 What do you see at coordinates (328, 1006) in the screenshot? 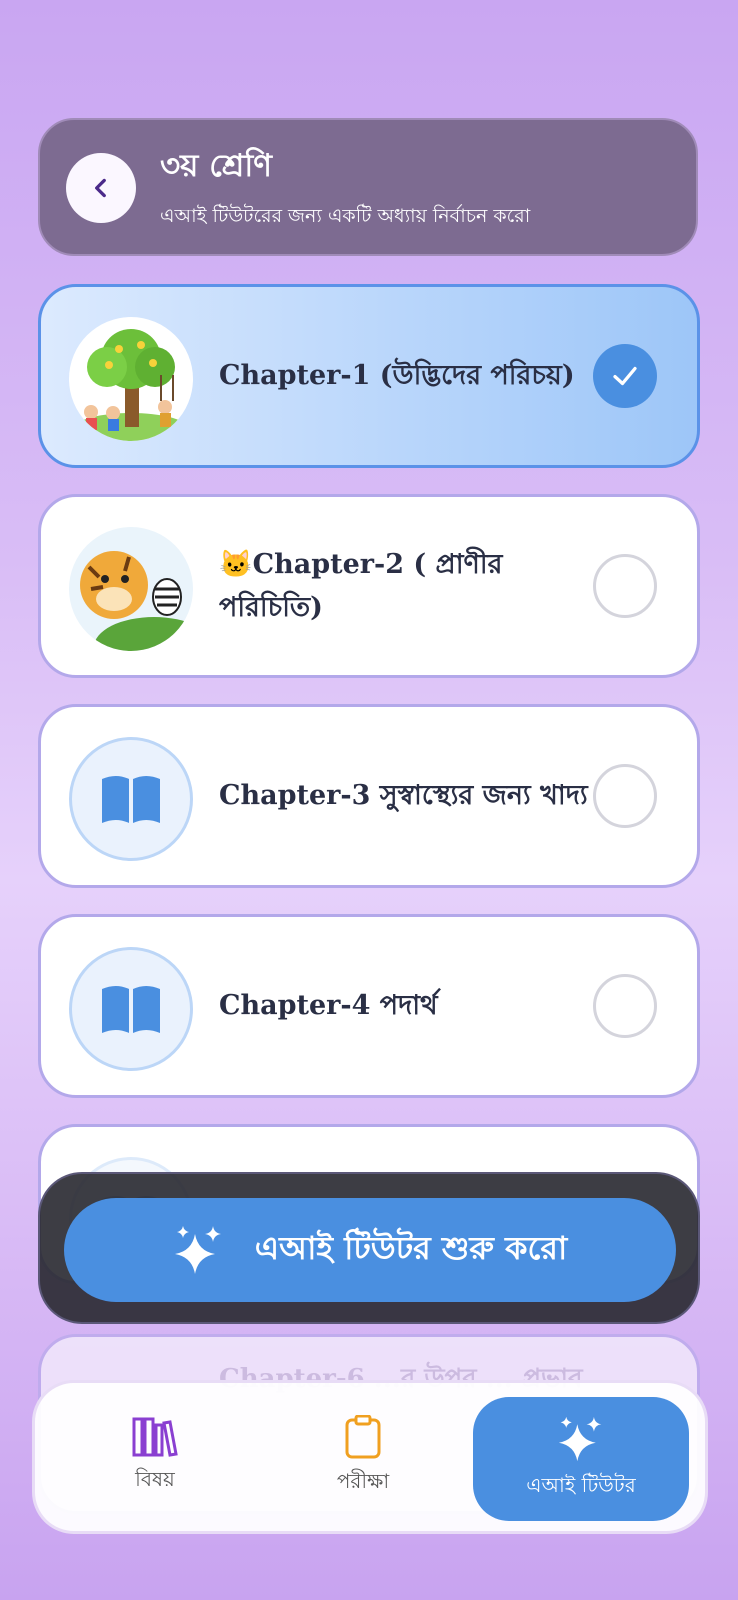
I see `chapter-title: Chapter-4 পদার্থ` at bounding box center [328, 1006].